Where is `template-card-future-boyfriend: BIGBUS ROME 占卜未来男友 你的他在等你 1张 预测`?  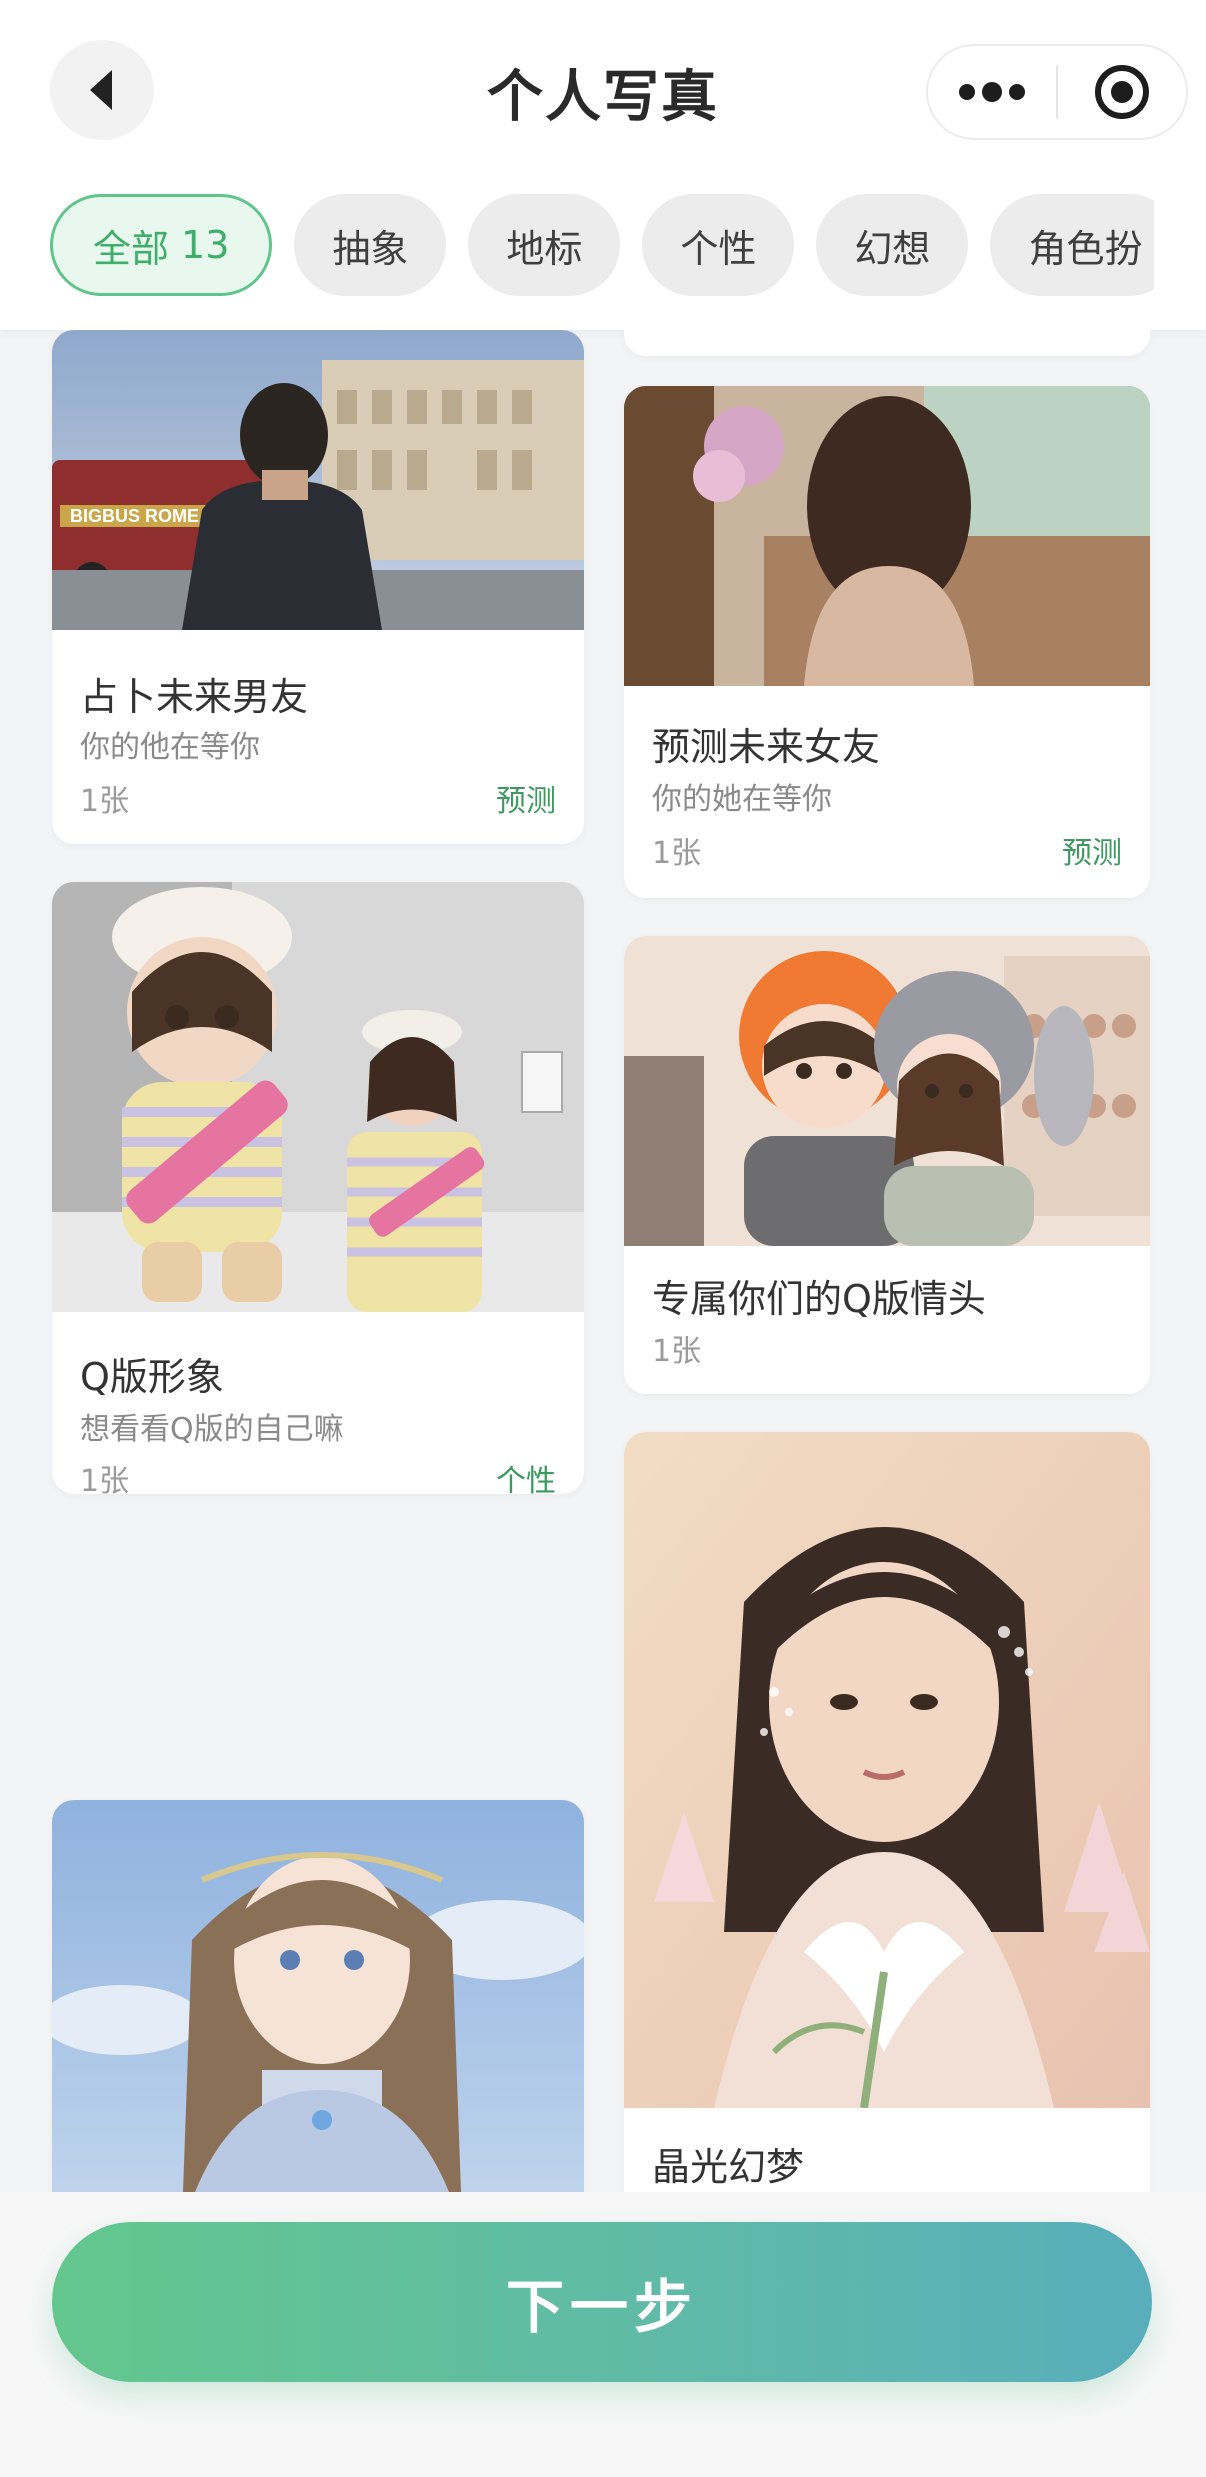
template-card-future-boyfriend: BIGBUS ROME 占卜未来男友 你的他在等你 1张 预测 is located at coordinates (318, 587).